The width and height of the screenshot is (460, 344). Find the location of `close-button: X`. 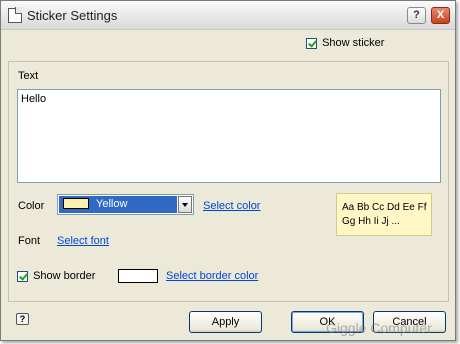

close-button: X is located at coordinates (440, 15).